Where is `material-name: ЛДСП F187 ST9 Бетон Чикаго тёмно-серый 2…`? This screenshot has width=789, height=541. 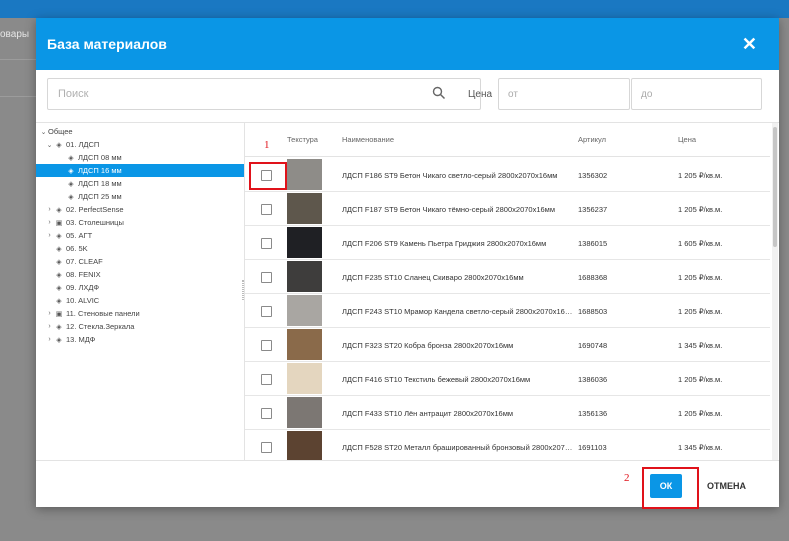 material-name: ЛДСП F187 ST9 Бетон Чикаго тёмно-серый 2… is located at coordinates (448, 209).